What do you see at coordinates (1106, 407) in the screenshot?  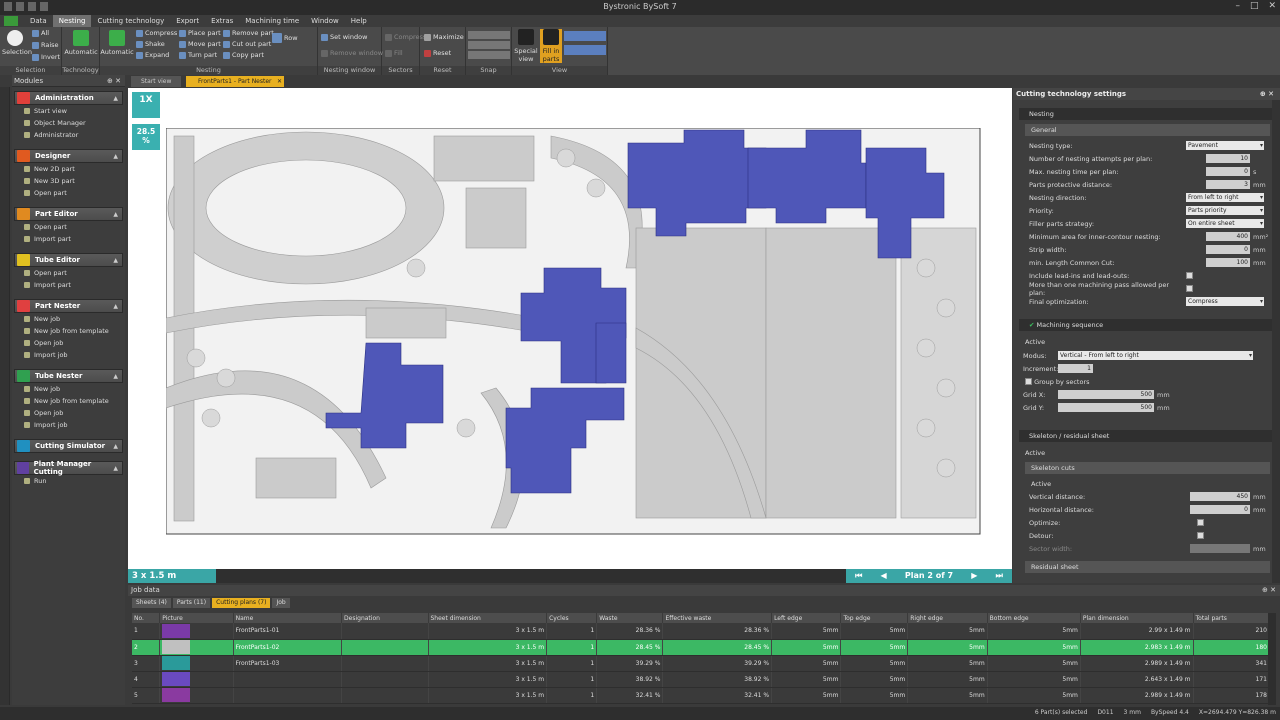 I see `grid-y-input: 500` at bounding box center [1106, 407].